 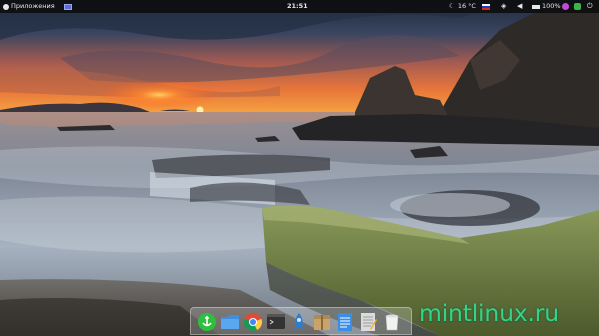 What do you see at coordinates (536, 6) in the screenshot?
I see `battery-icon` at bounding box center [536, 6].